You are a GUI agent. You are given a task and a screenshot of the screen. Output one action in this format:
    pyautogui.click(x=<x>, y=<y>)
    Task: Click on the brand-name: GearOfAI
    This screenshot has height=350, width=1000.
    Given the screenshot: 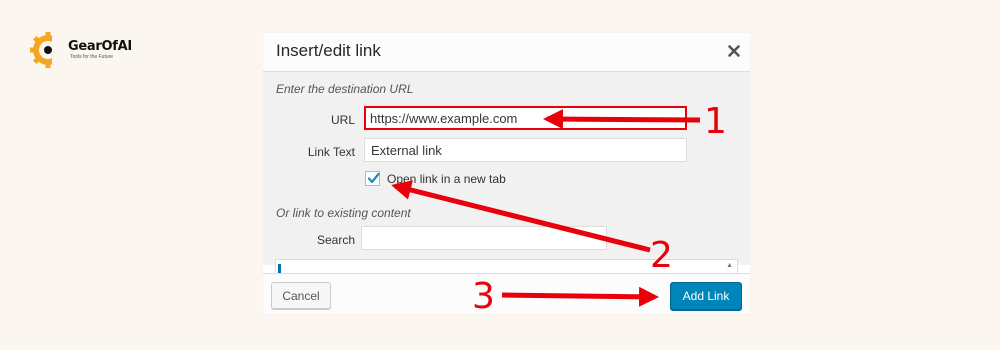 What is the action you would take?
    pyautogui.click(x=100, y=46)
    